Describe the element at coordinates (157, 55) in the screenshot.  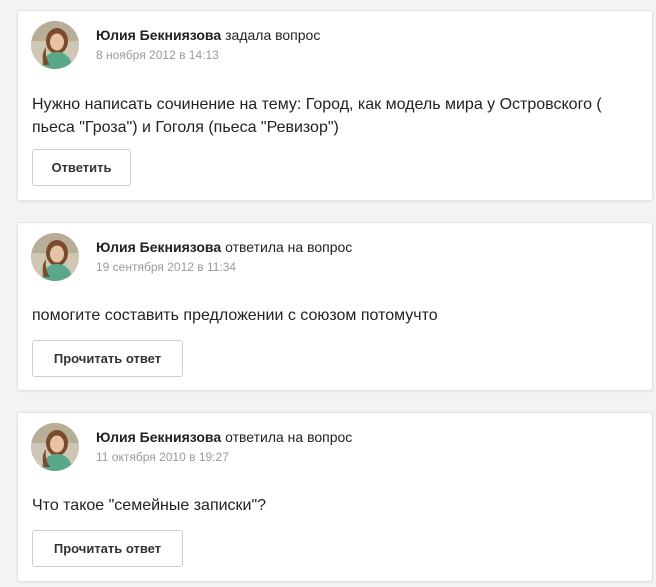
I see `post-date: 8 ноября 2012 в 14:13` at that location.